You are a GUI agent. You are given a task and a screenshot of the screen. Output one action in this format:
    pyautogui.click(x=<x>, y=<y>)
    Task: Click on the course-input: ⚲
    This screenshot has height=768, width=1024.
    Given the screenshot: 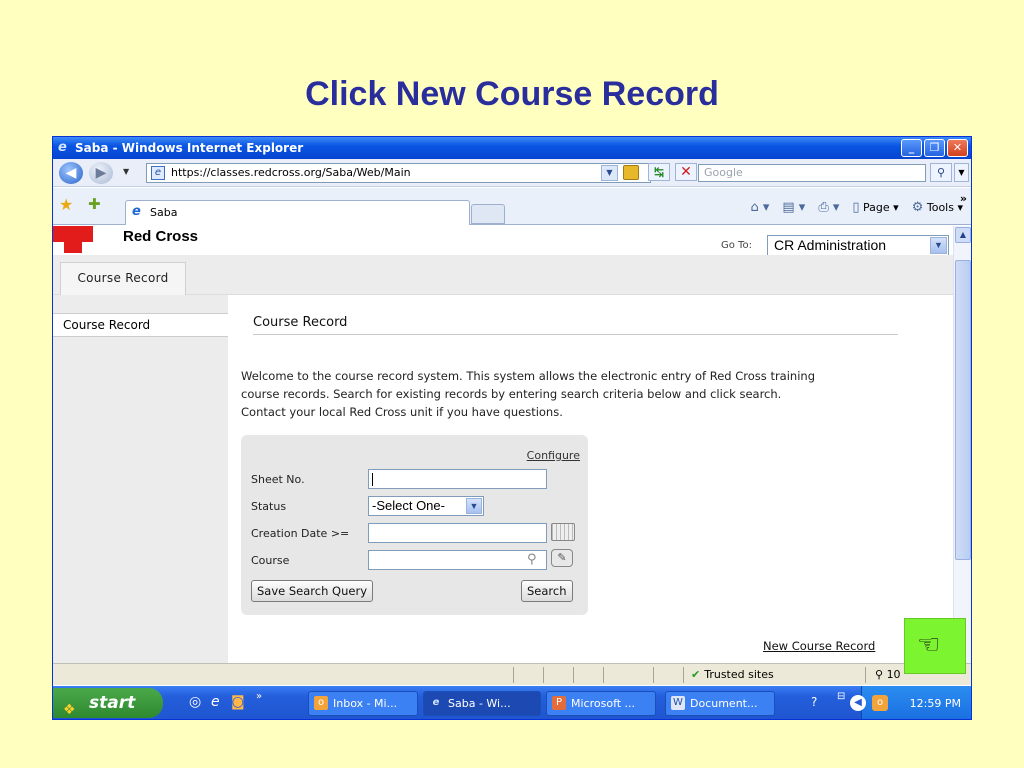 What is the action you would take?
    pyautogui.click(x=457, y=560)
    